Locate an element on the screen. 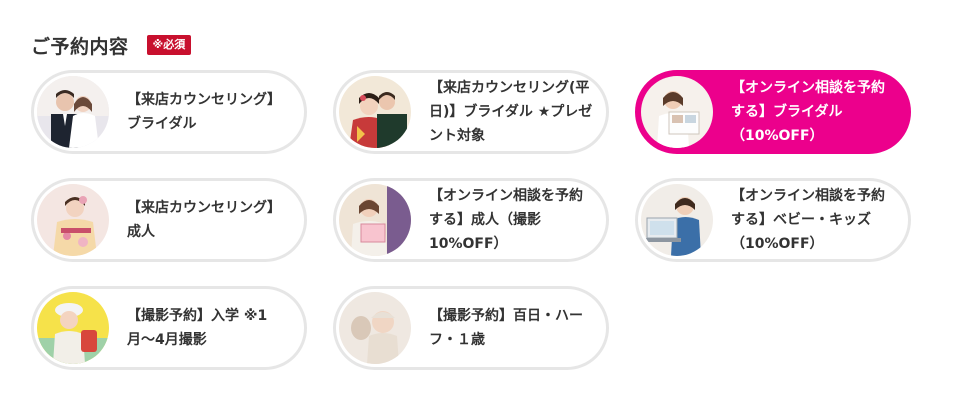 The image size is (966, 411). option-baby-shooting: 【撮影予約】百日・ハーフ・１歳 is located at coordinates (471, 328).